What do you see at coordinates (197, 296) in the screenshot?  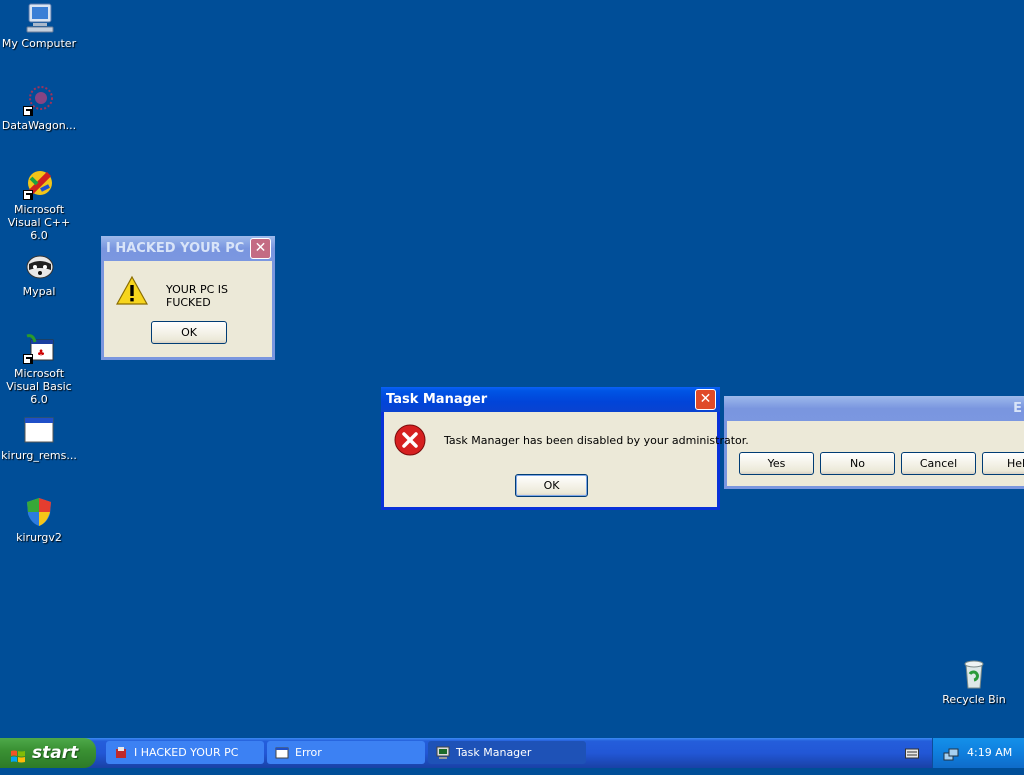 I see `dialog-message: YOUR PC IS FUCKED` at bounding box center [197, 296].